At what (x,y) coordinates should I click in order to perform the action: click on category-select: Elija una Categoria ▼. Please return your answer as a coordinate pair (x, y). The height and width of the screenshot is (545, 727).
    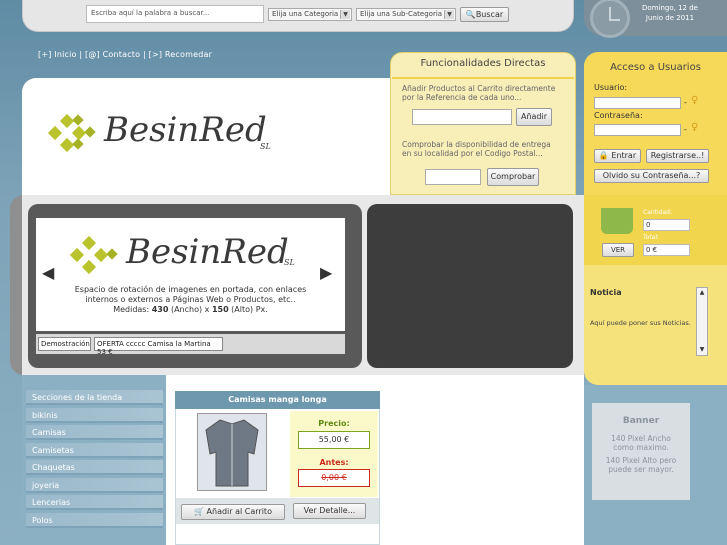
    Looking at the image, I should click on (310, 14).